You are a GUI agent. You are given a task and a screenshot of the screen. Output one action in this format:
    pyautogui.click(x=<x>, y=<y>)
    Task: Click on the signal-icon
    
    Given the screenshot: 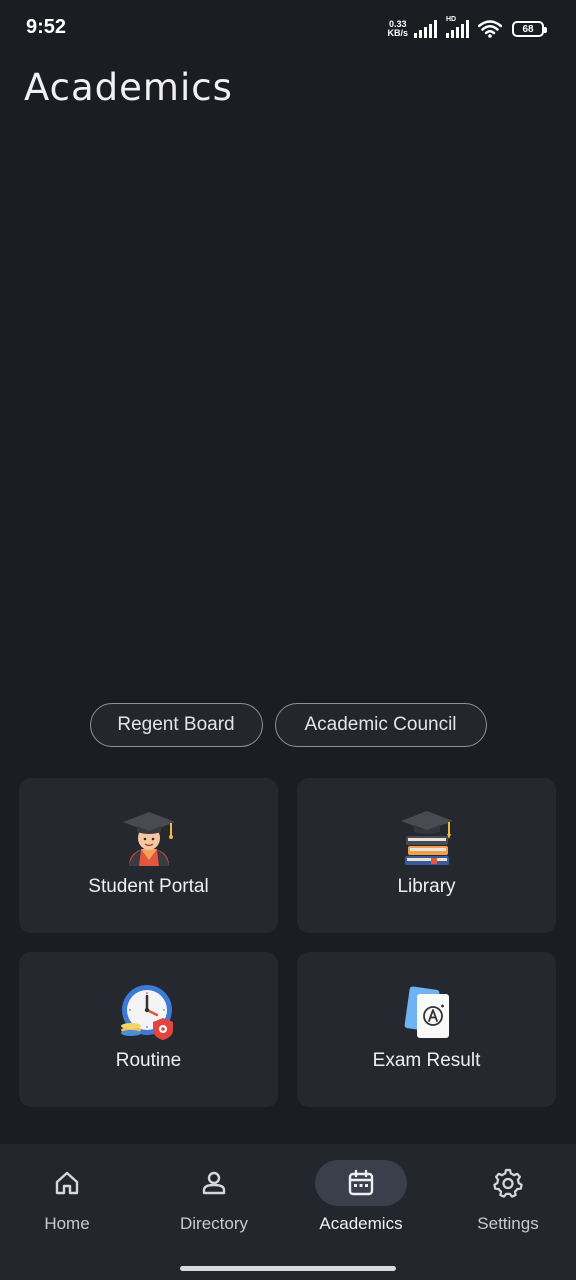 What is the action you would take?
    pyautogui.click(x=427, y=29)
    